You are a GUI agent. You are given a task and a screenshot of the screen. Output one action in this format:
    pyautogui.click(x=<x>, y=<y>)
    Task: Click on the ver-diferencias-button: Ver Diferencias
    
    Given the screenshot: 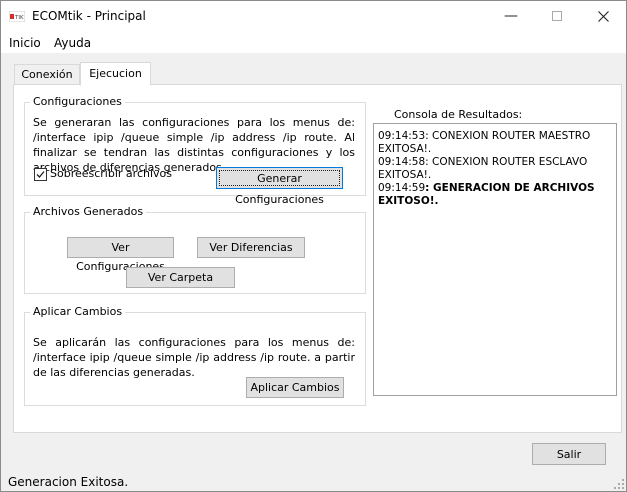 What is the action you would take?
    pyautogui.click(x=251, y=247)
    